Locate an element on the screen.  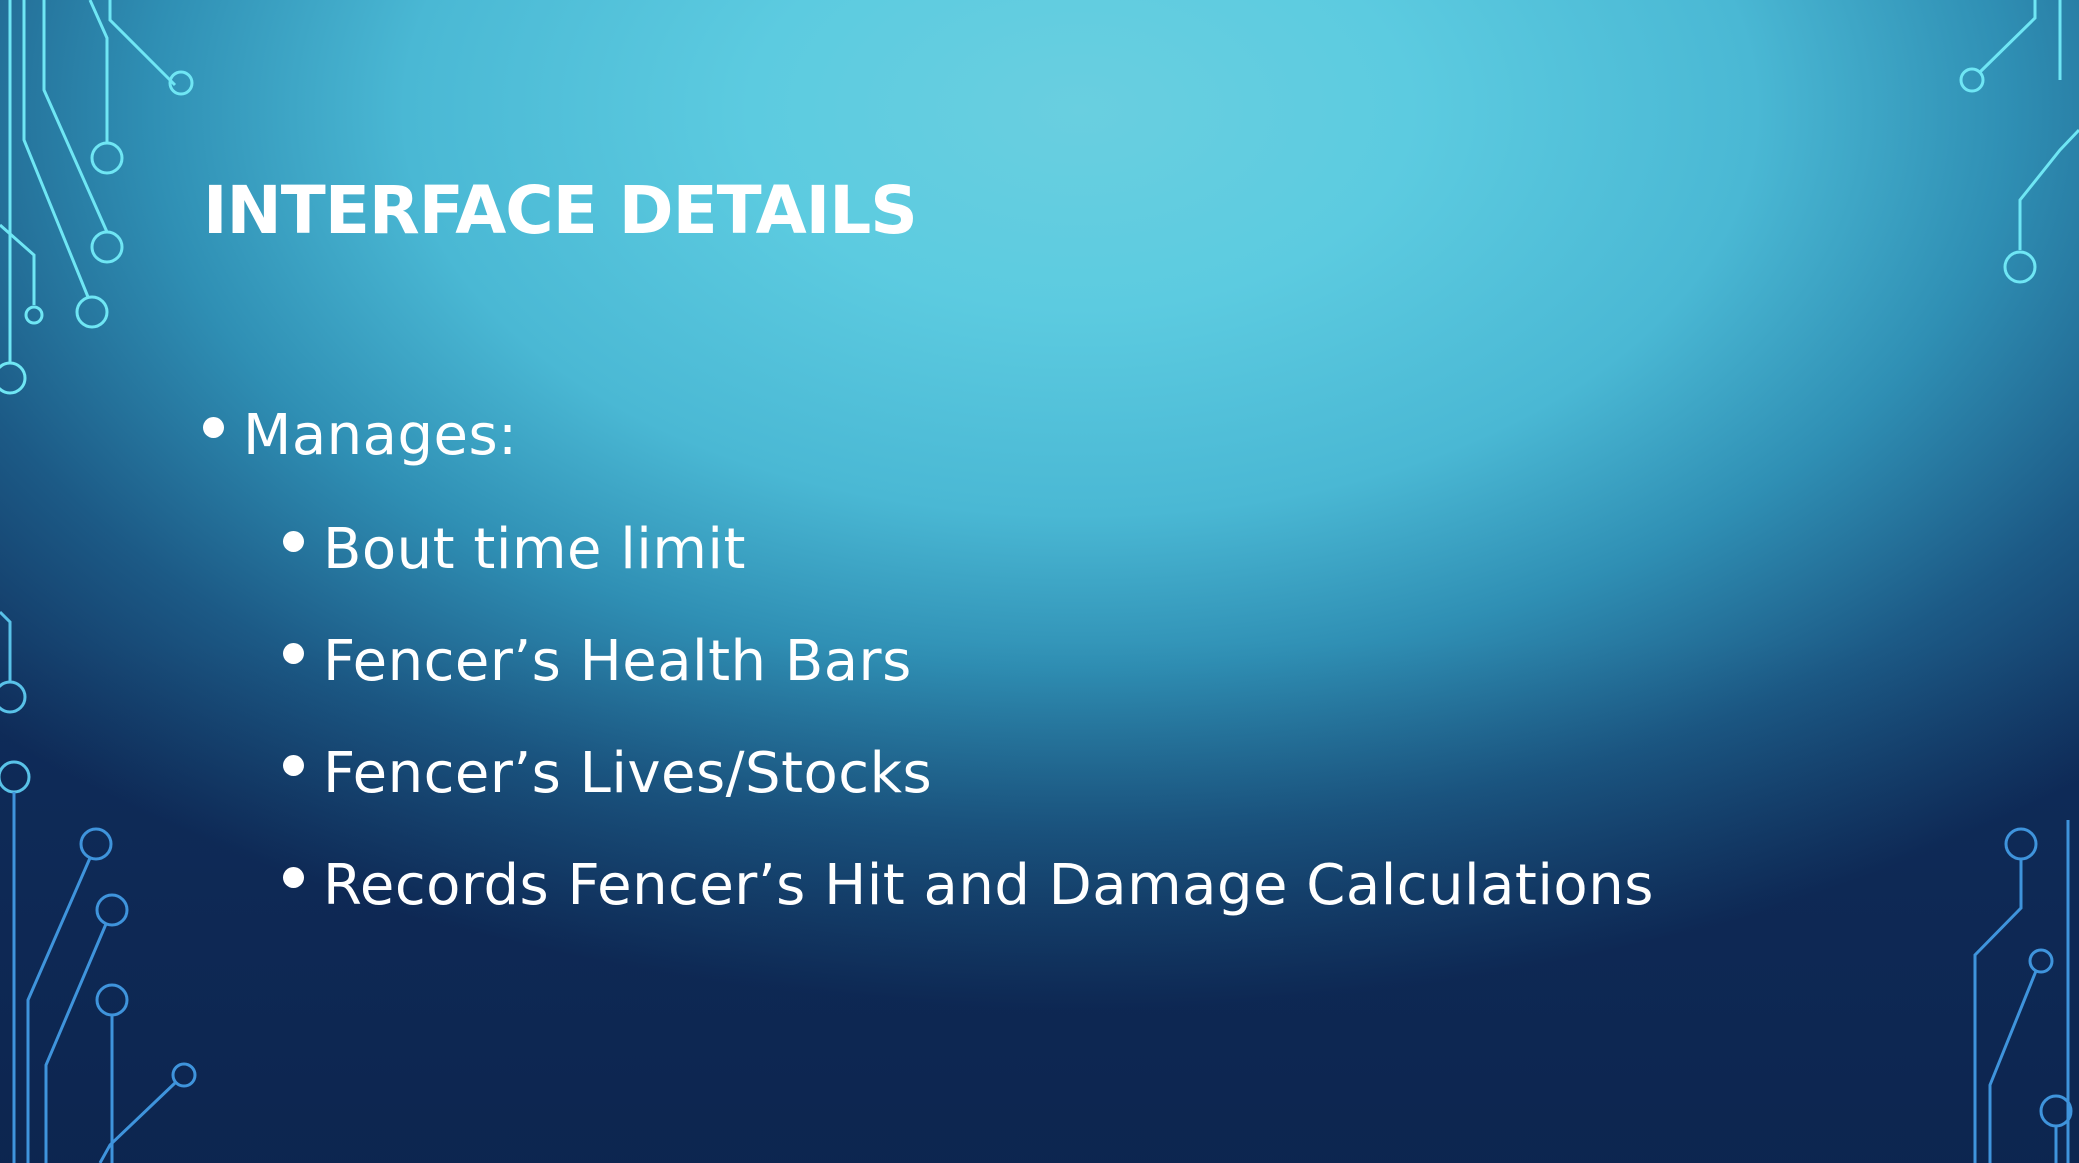
bullet-label: Manages: is located at coordinates (380, 435).